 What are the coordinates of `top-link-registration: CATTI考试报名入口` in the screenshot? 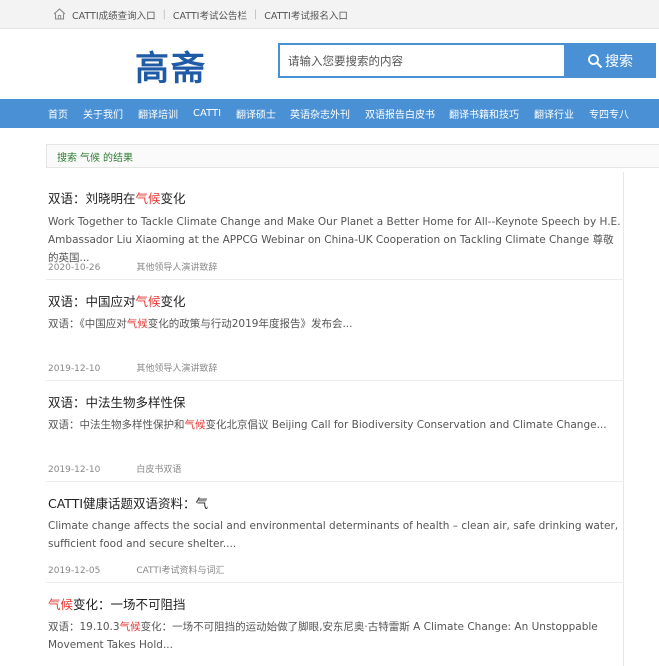 It's located at (306, 15).